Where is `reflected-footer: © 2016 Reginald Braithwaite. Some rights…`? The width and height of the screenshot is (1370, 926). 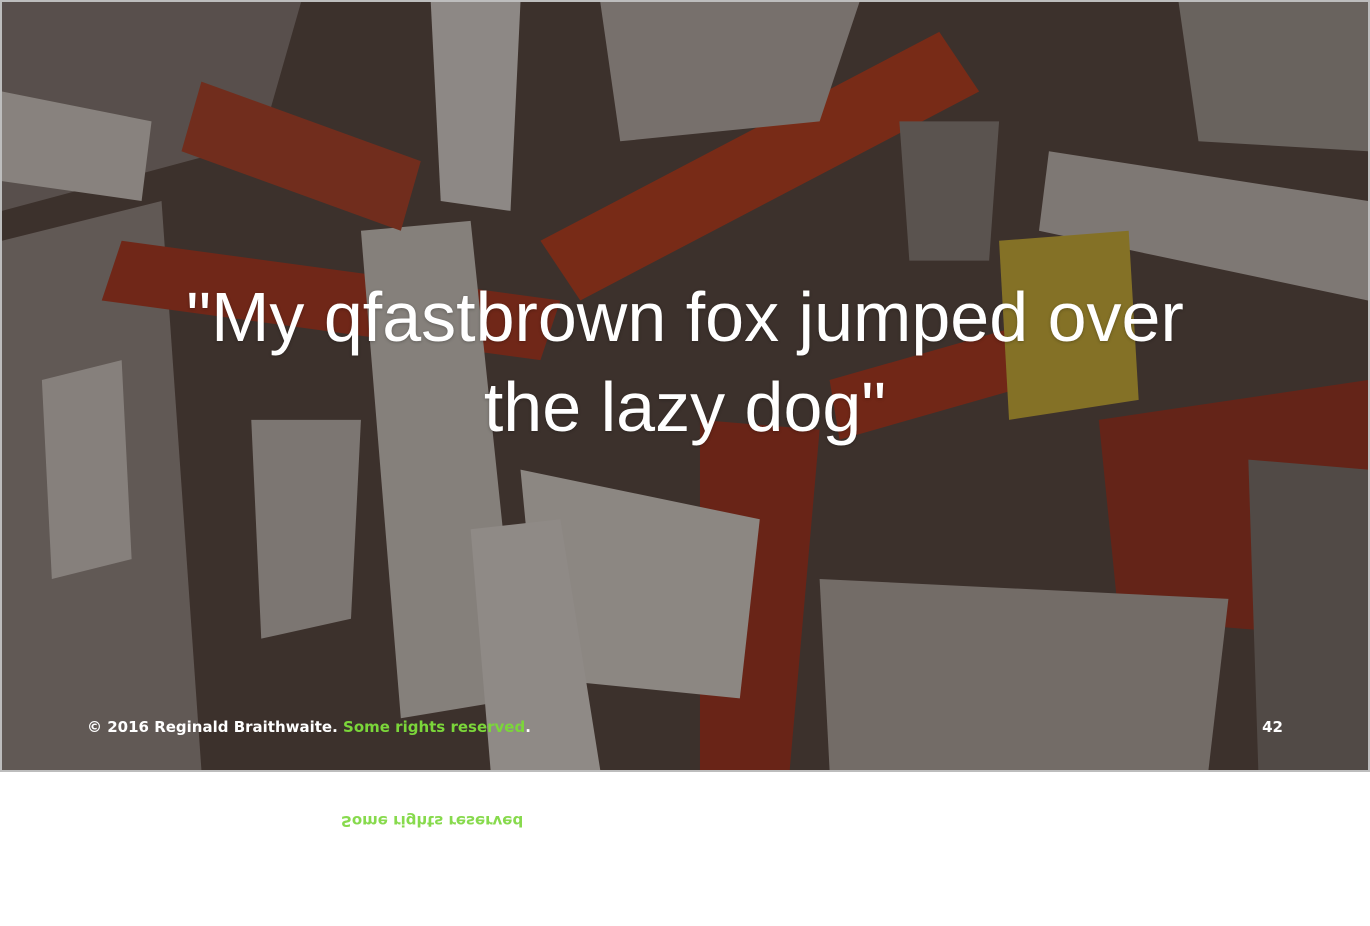
reflected-footer: © 2016 Reginald Braithwaite. Some rights… is located at coordinates (685, 819).